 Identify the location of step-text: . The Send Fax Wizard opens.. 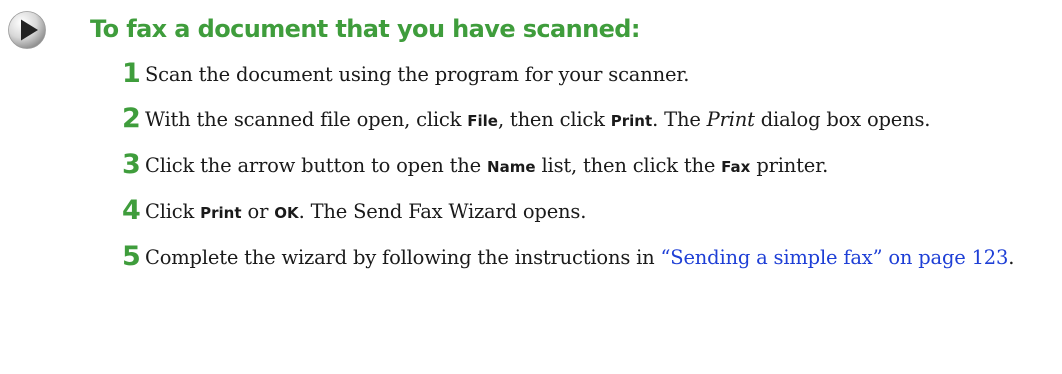
(442, 211).